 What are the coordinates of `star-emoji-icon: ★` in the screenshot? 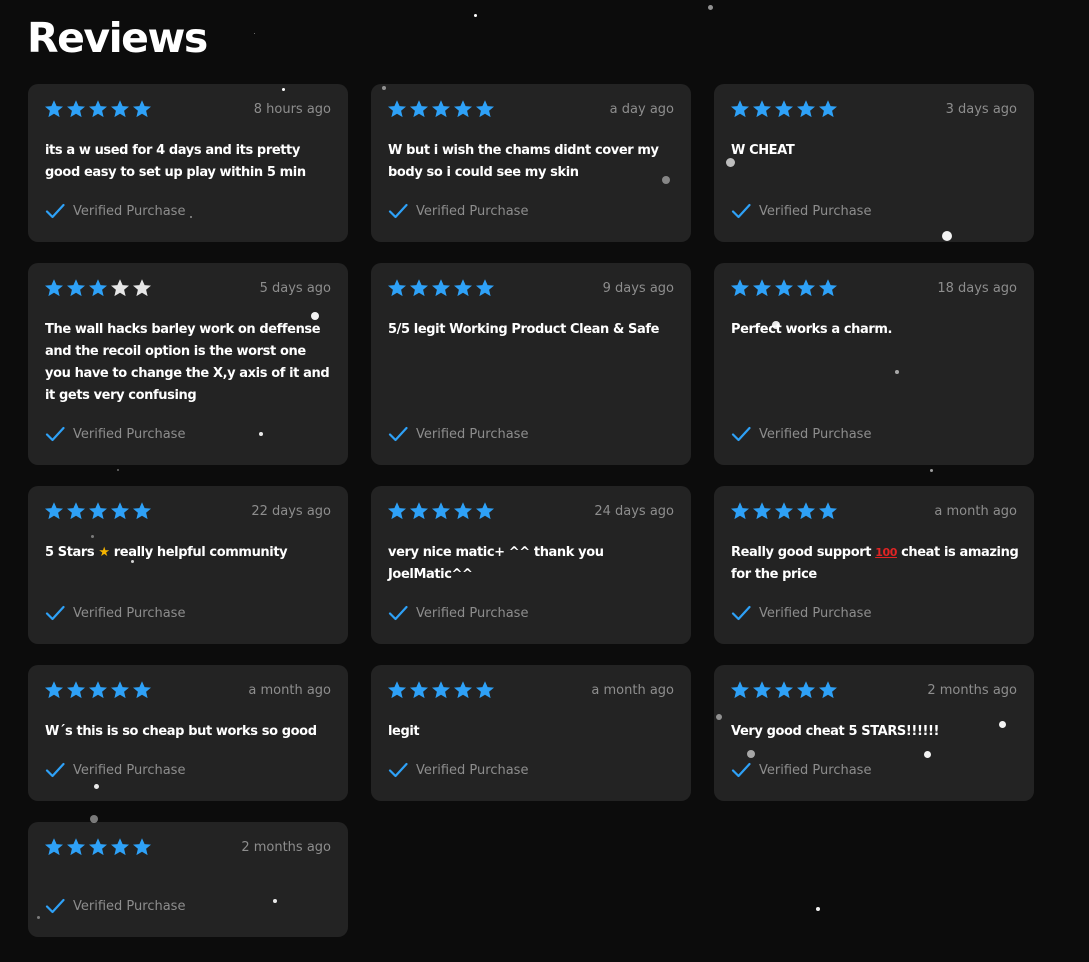 It's located at (104, 552).